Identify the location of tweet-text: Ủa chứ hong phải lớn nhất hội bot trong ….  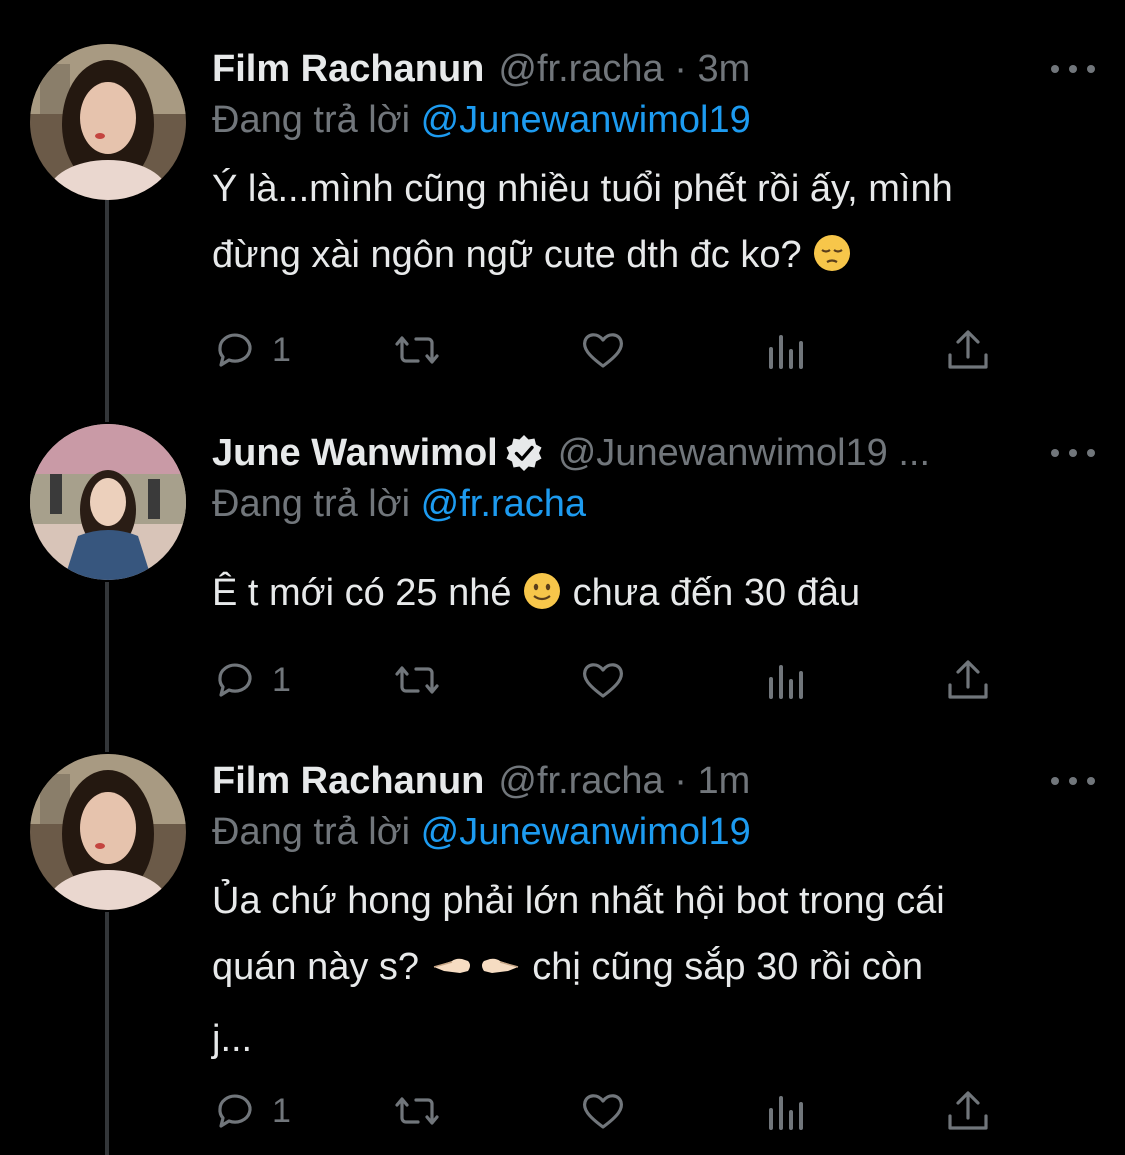
(653, 970).